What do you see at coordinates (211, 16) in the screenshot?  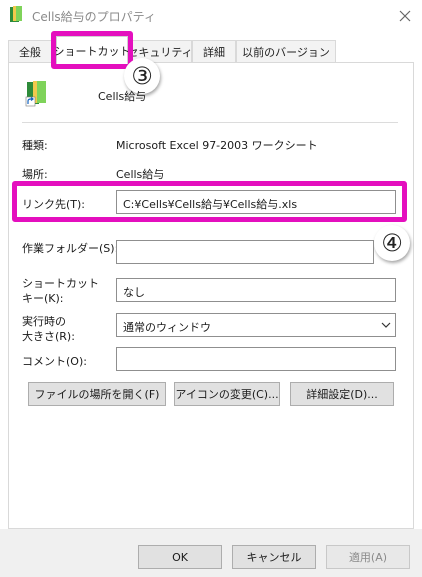 I see `title-bar: Cells給与のプロパティ` at bounding box center [211, 16].